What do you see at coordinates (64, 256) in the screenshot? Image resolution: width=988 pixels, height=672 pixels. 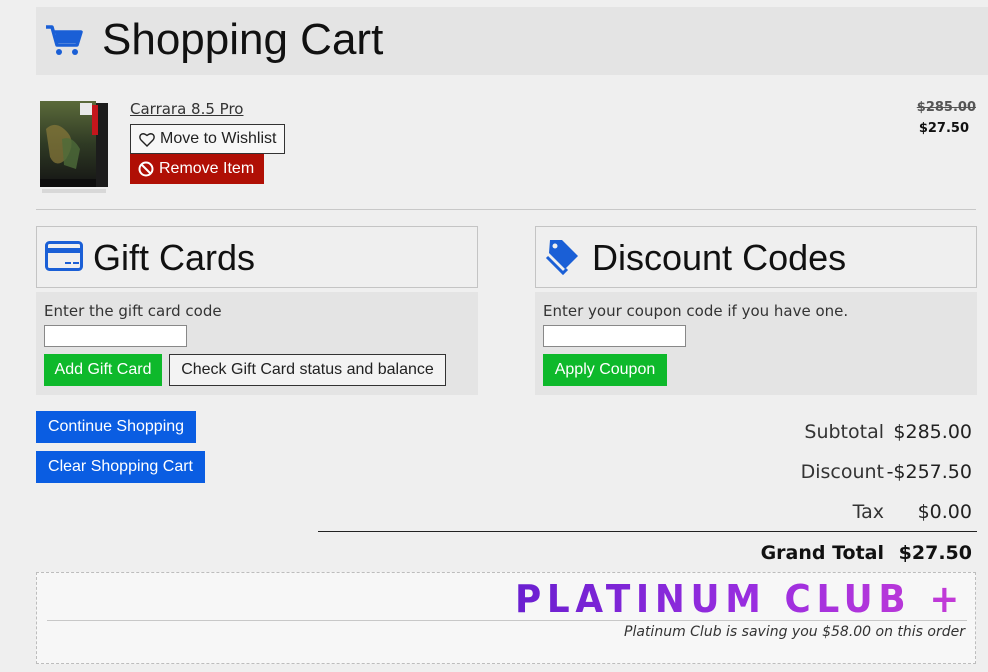 I see `credit-card-icon` at bounding box center [64, 256].